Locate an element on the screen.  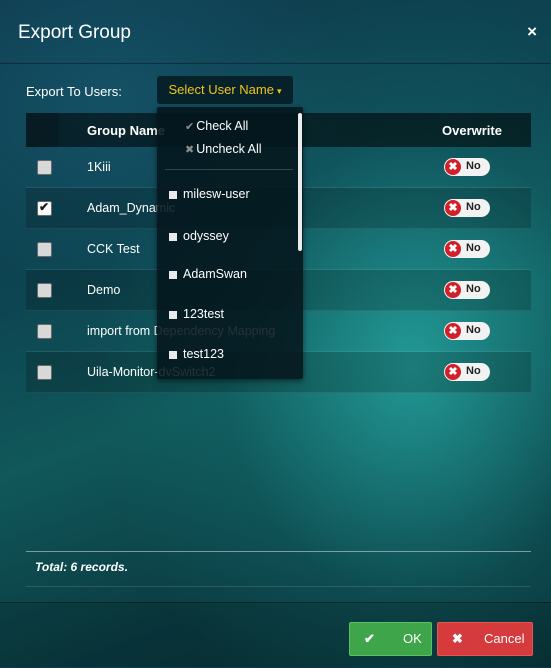
group-name-cell: Demo is located at coordinates (104, 290).